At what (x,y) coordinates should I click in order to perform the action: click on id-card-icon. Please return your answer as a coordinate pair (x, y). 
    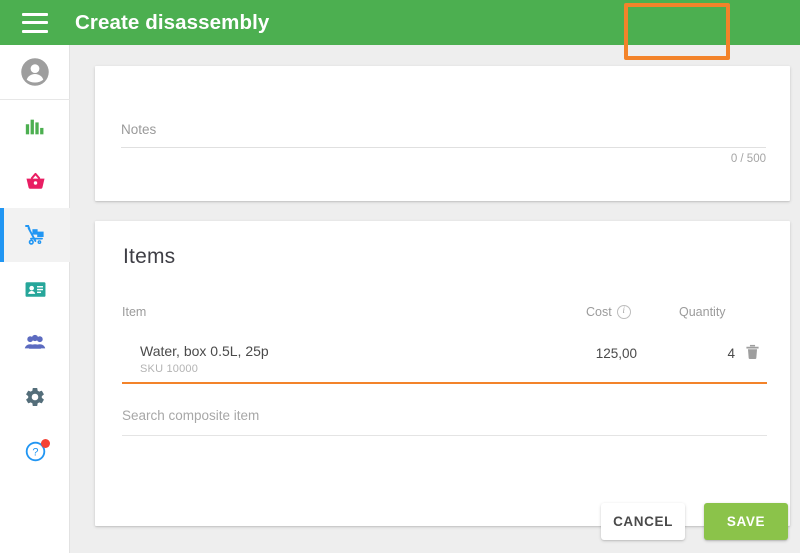
    Looking at the image, I should click on (35, 289).